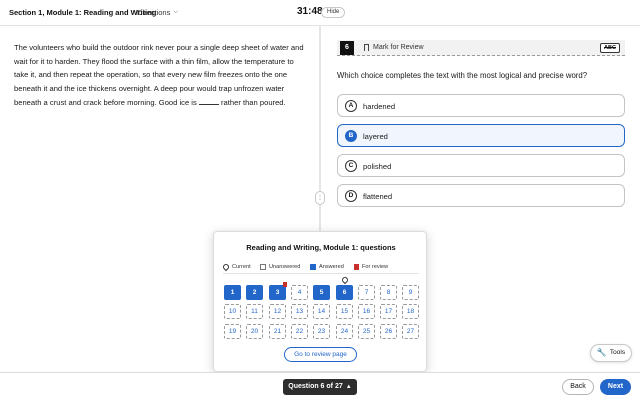 The width and height of the screenshot is (640, 400). I want to click on legend-answered-label: Answered, so click(331, 267).